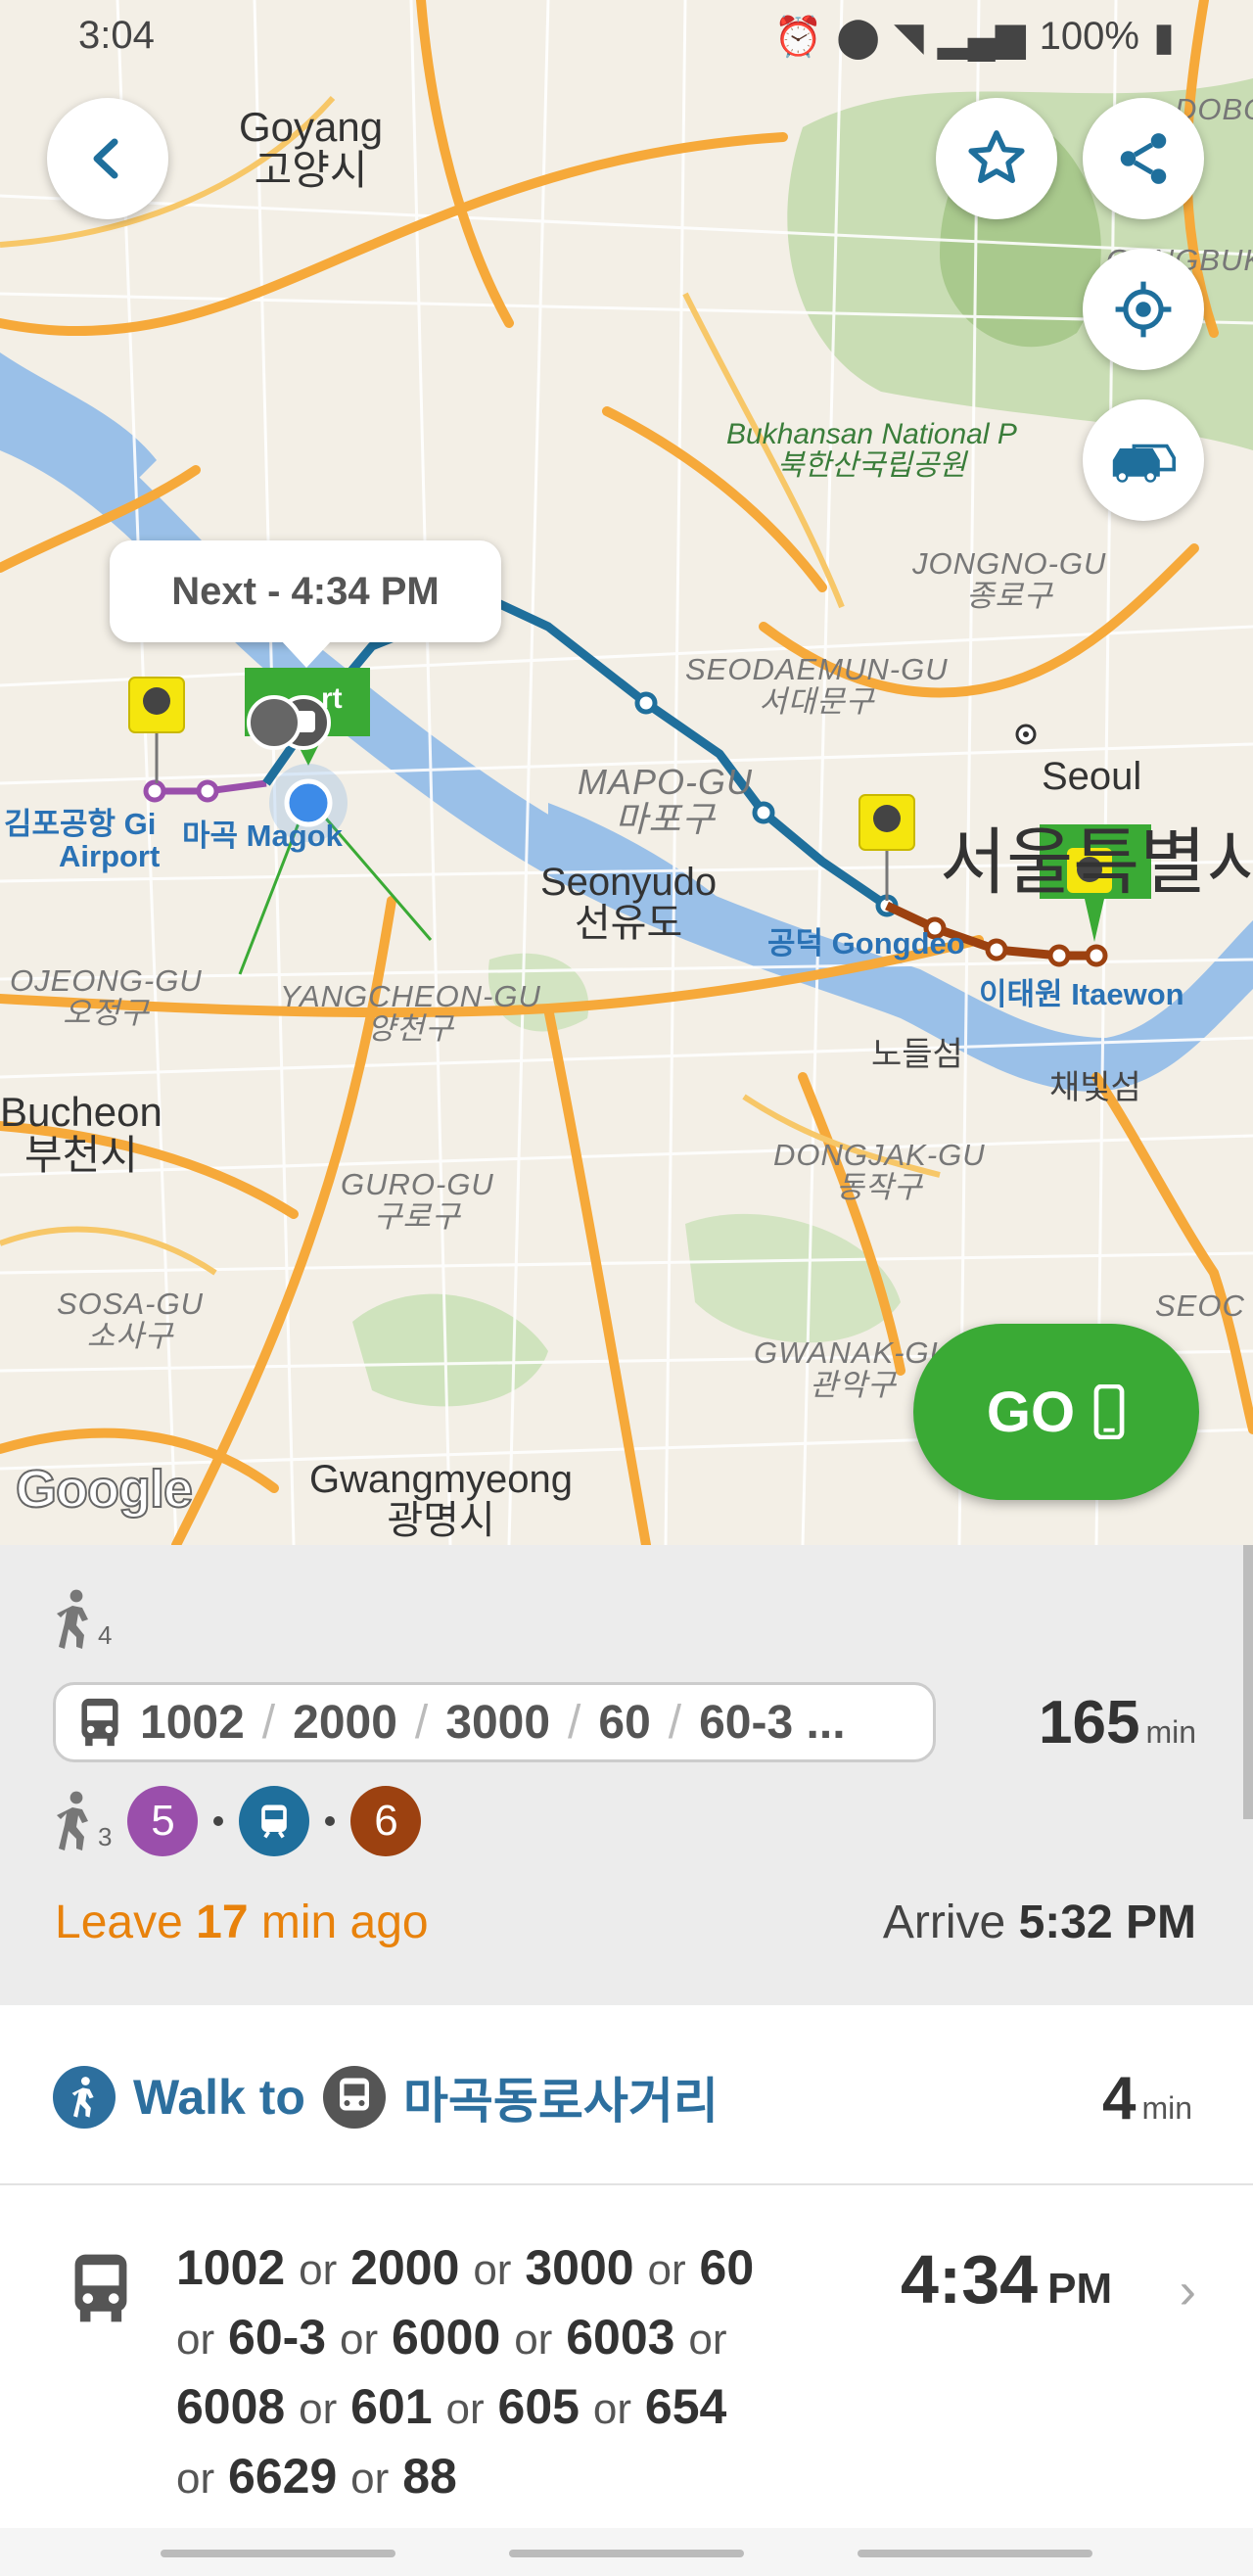  What do you see at coordinates (1096, 862) in the screenshot?
I see `map-label-seoul-korean: 서울특별시` at bounding box center [1096, 862].